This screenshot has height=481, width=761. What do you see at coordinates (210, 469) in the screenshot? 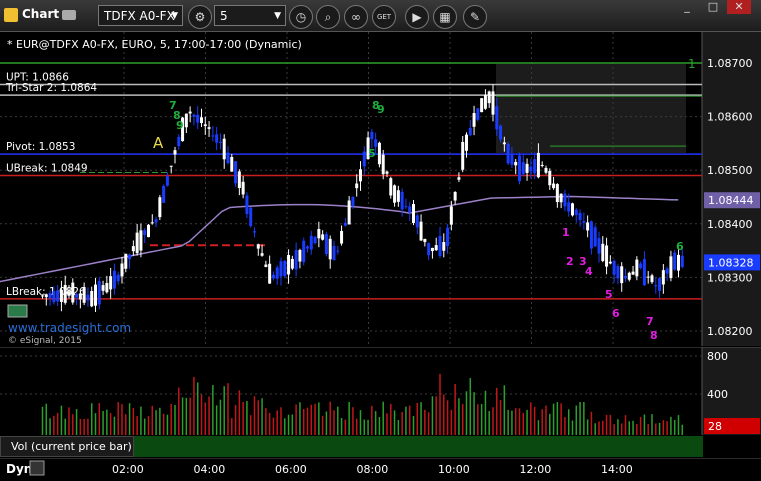
I see `time-tick-label: 04:00` at bounding box center [210, 469].